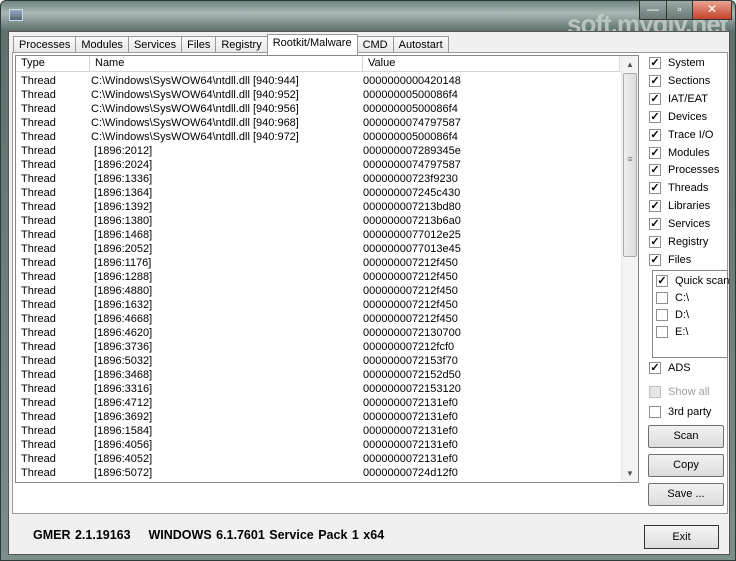  I want to click on table-row: Thread [1896:1336] 00000000723f9230, so click(318, 179).